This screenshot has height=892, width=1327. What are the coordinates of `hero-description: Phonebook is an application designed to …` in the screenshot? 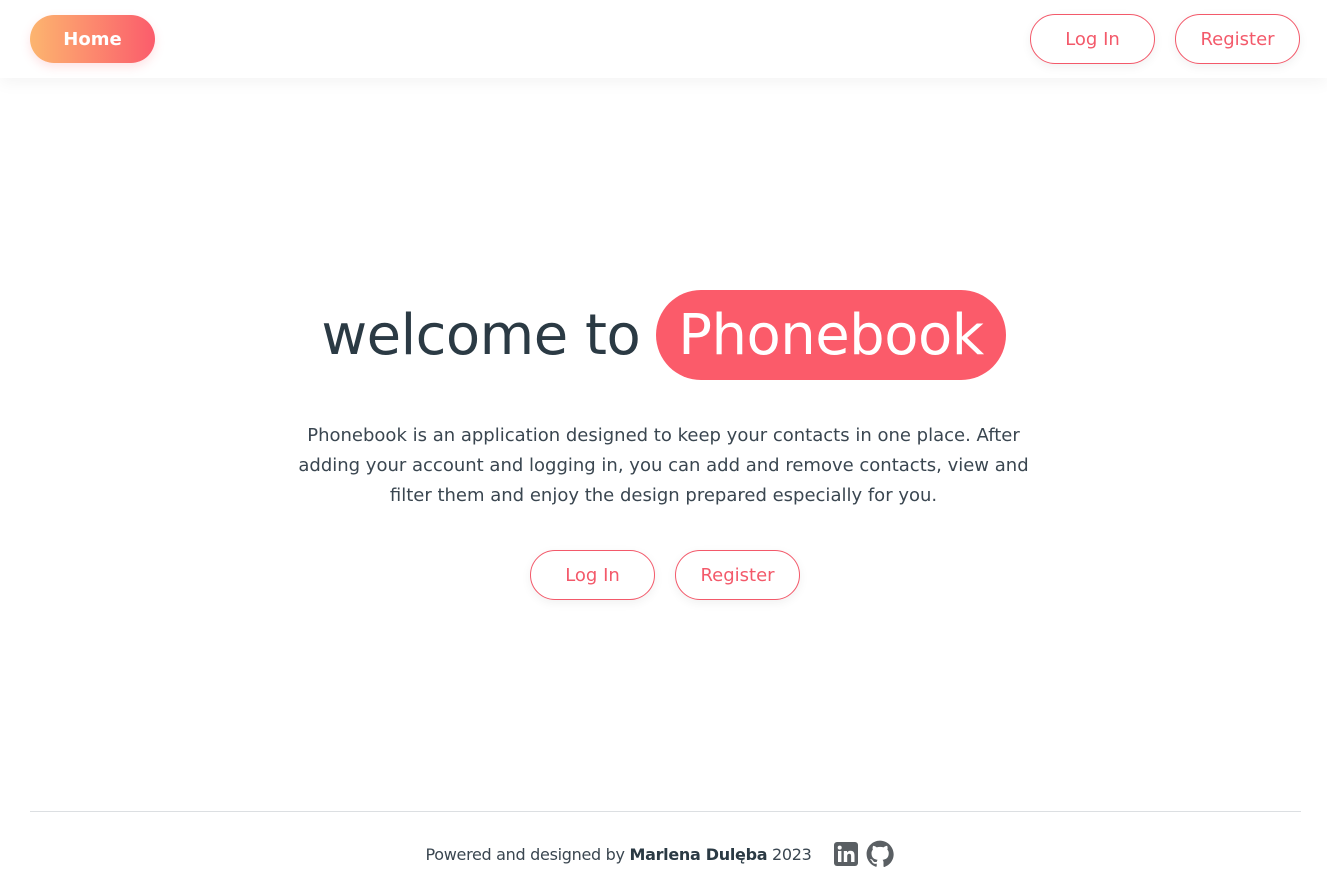 It's located at (663, 465).